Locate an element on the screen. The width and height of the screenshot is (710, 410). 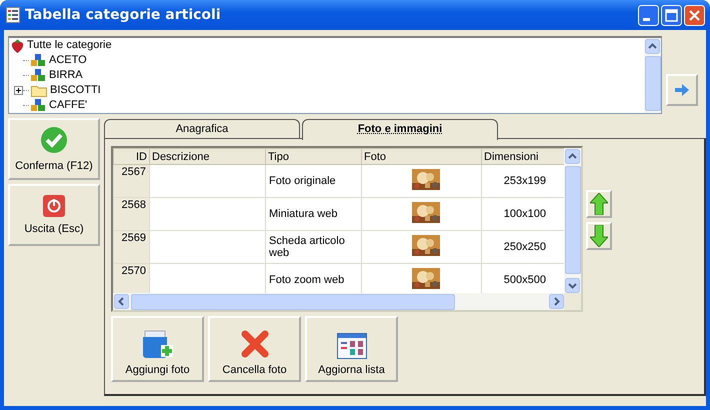
tree-item: BISCOTTI is located at coordinates (75, 90).